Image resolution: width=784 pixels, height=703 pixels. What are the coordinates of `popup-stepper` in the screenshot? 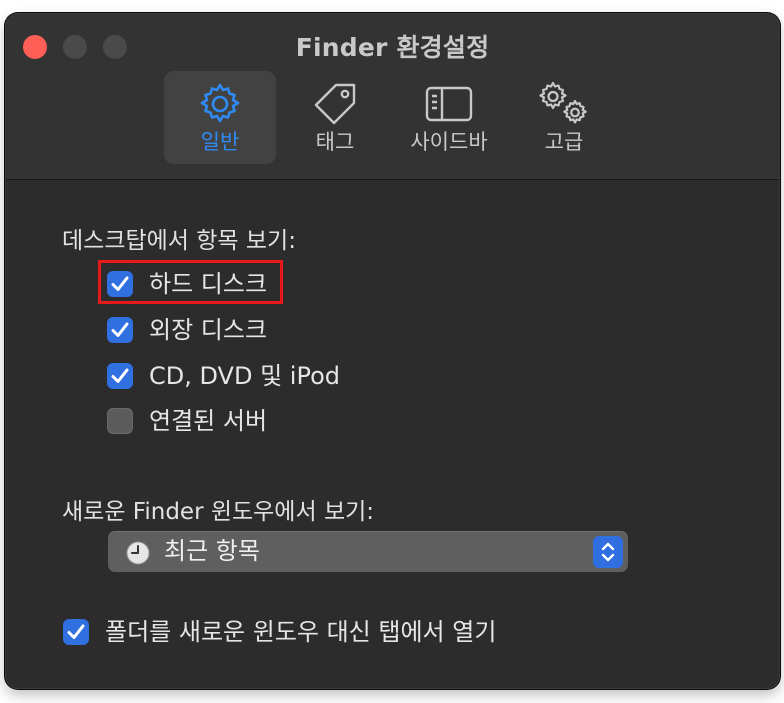 It's located at (608, 552).